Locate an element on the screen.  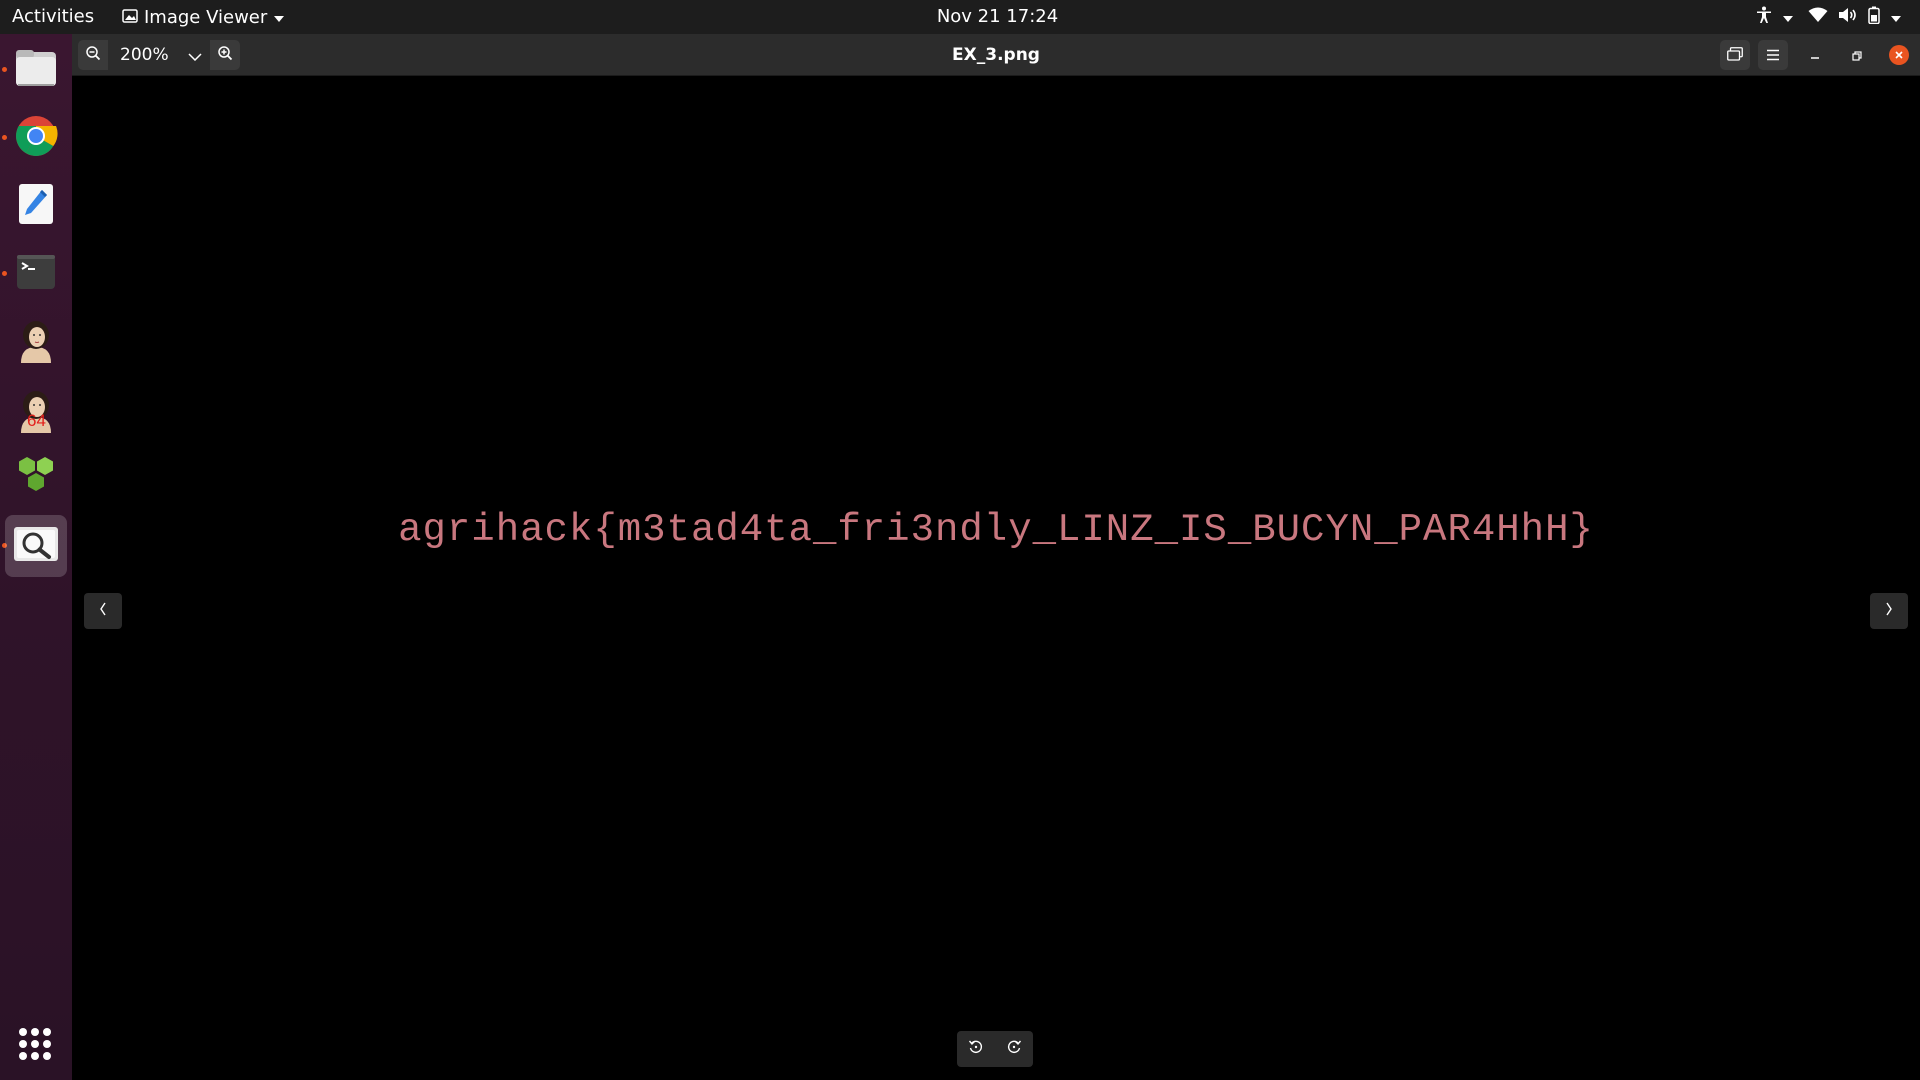
close-button is located at coordinates (1899, 55).